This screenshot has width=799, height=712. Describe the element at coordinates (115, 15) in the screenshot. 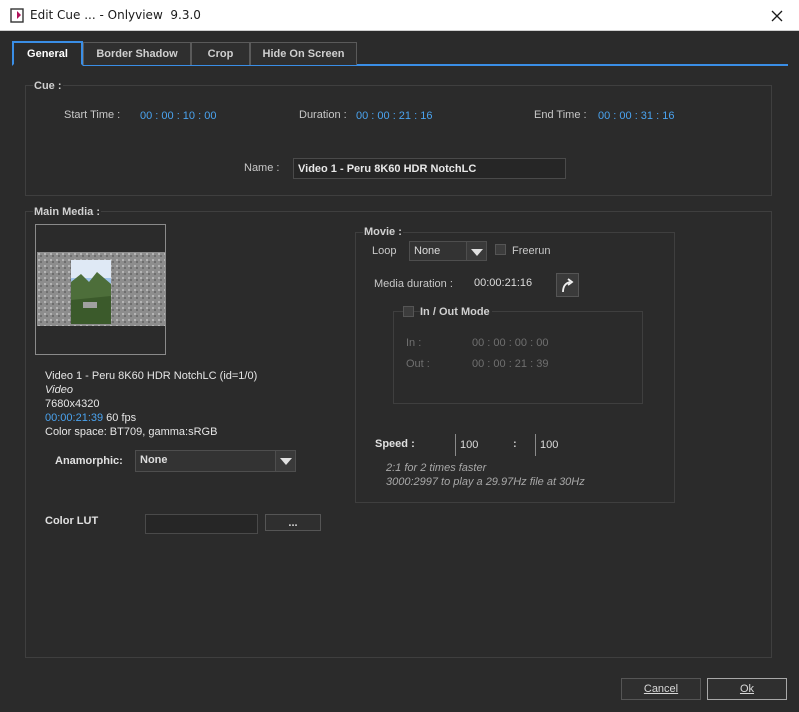

I see `window-title: Edit Cue ... - Onlyview 9.3.0` at that location.